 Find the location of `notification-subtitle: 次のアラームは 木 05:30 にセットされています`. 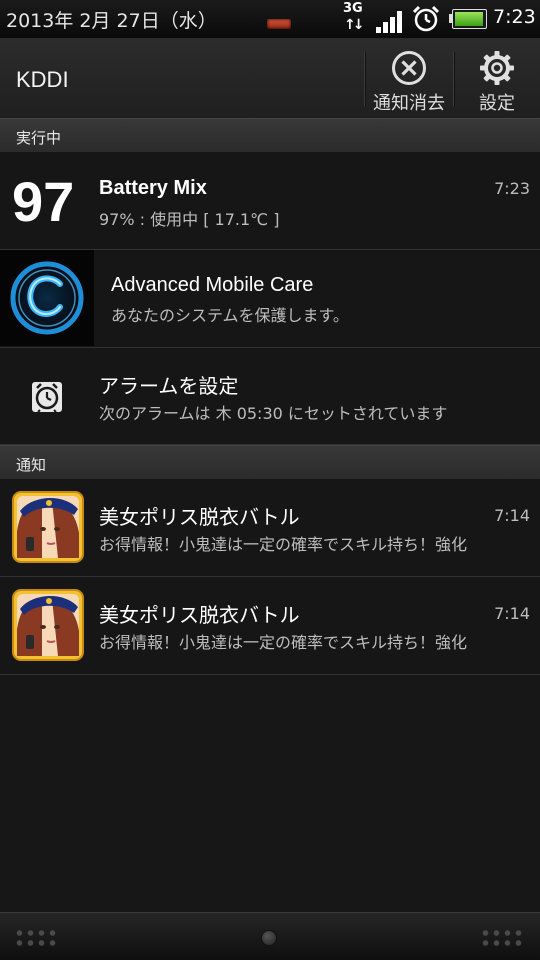

notification-subtitle: 次のアラームは 木 05:30 にセットされています is located at coordinates (273, 413).